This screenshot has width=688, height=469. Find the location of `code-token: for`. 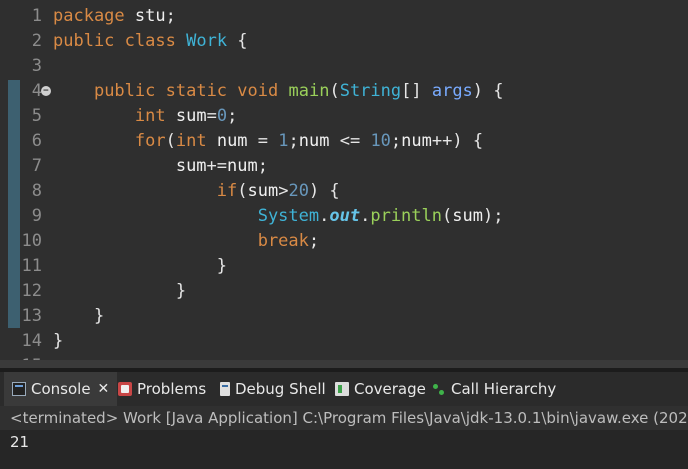

code-token: for is located at coordinates (150, 141).